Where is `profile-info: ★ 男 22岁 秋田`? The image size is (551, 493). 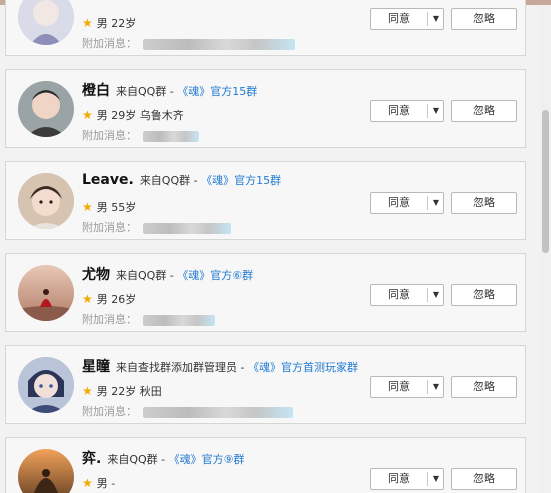 profile-info: ★ 男 22岁 秋田 is located at coordinates (122, 391).